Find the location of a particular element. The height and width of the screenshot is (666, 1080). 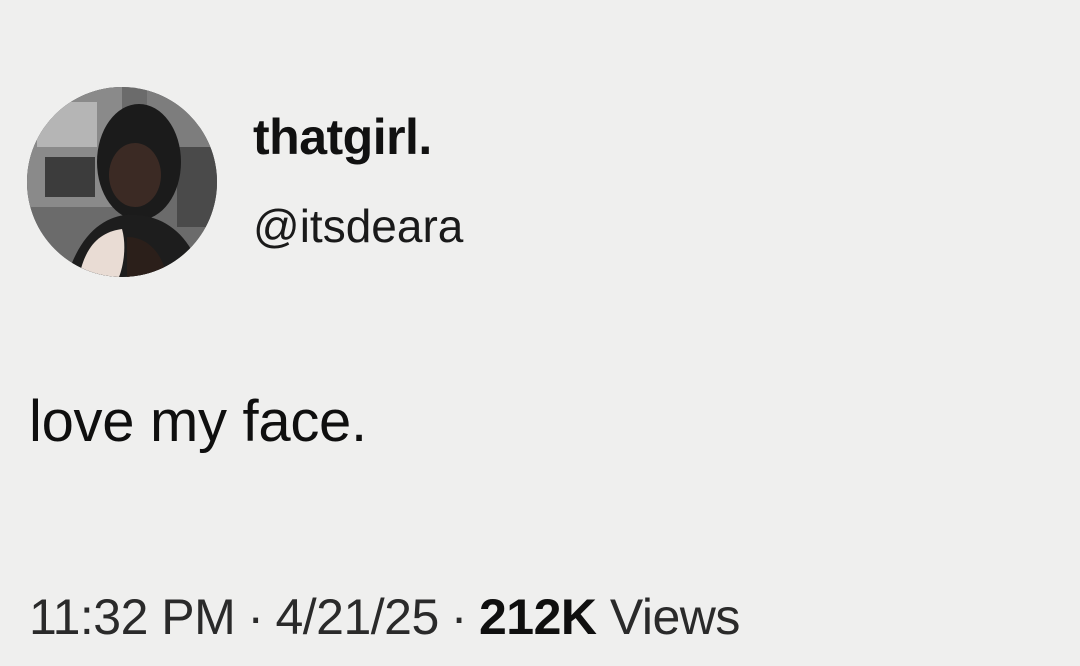

views-count: 212K is located at coordinates (537, 617).